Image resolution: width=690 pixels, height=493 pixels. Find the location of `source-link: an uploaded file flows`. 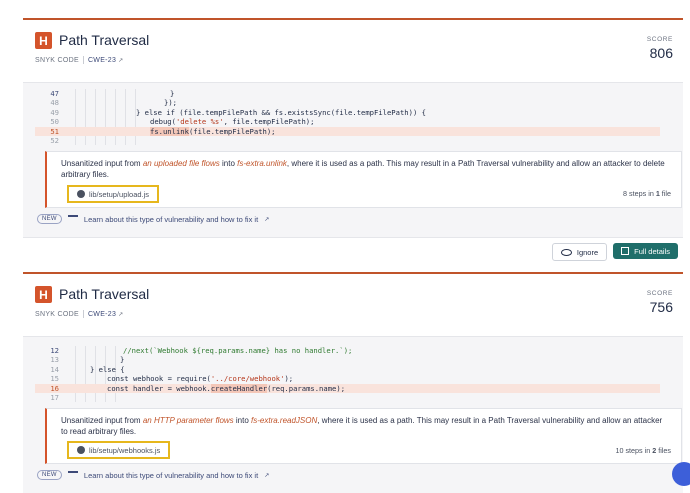

source-link: an uploaded file flows is located at coordinates (181, 163).